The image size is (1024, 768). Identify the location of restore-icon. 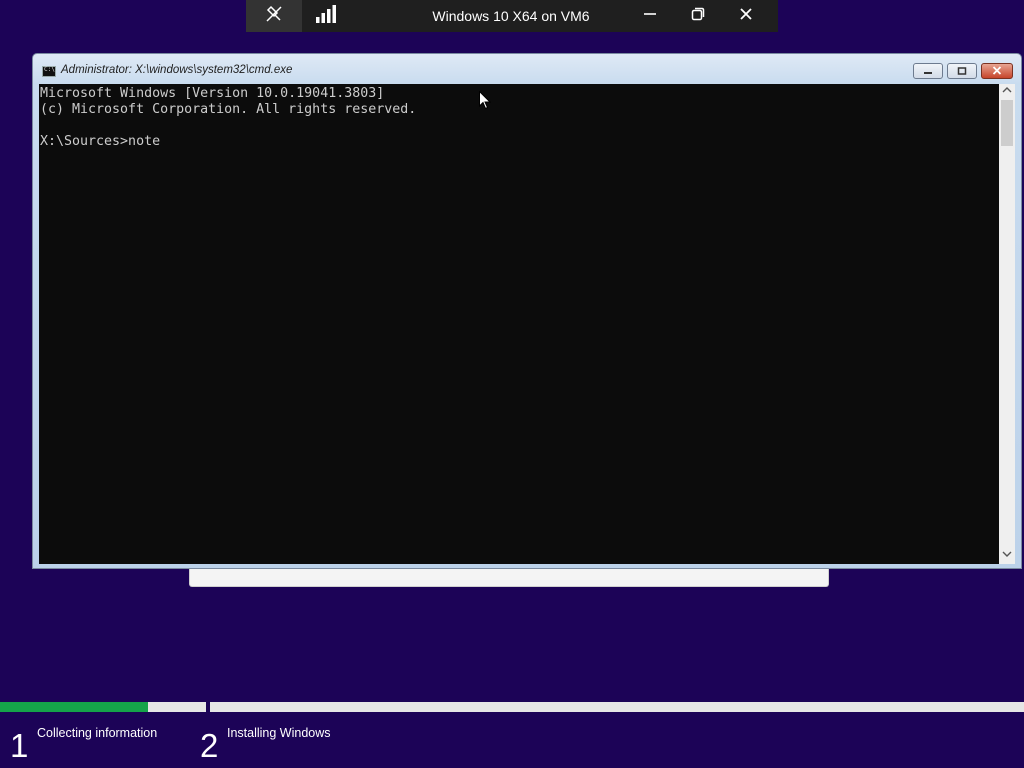
(698, 16).